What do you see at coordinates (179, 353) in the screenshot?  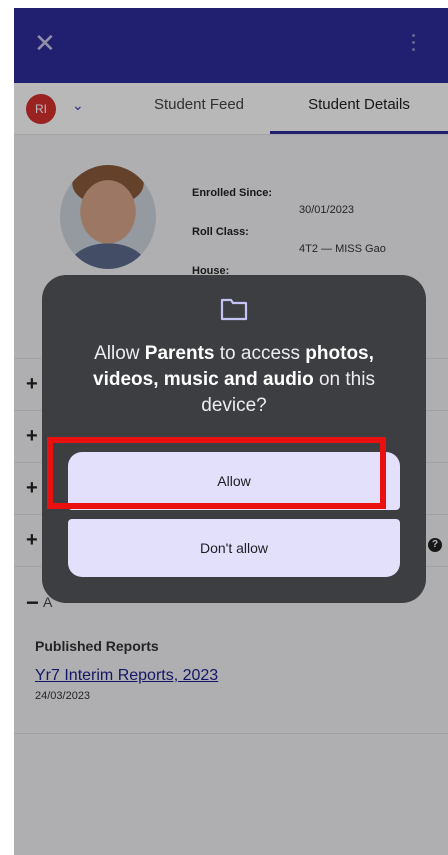 I see `dialog-app-name: Parents` at bounding box center [179, 353].